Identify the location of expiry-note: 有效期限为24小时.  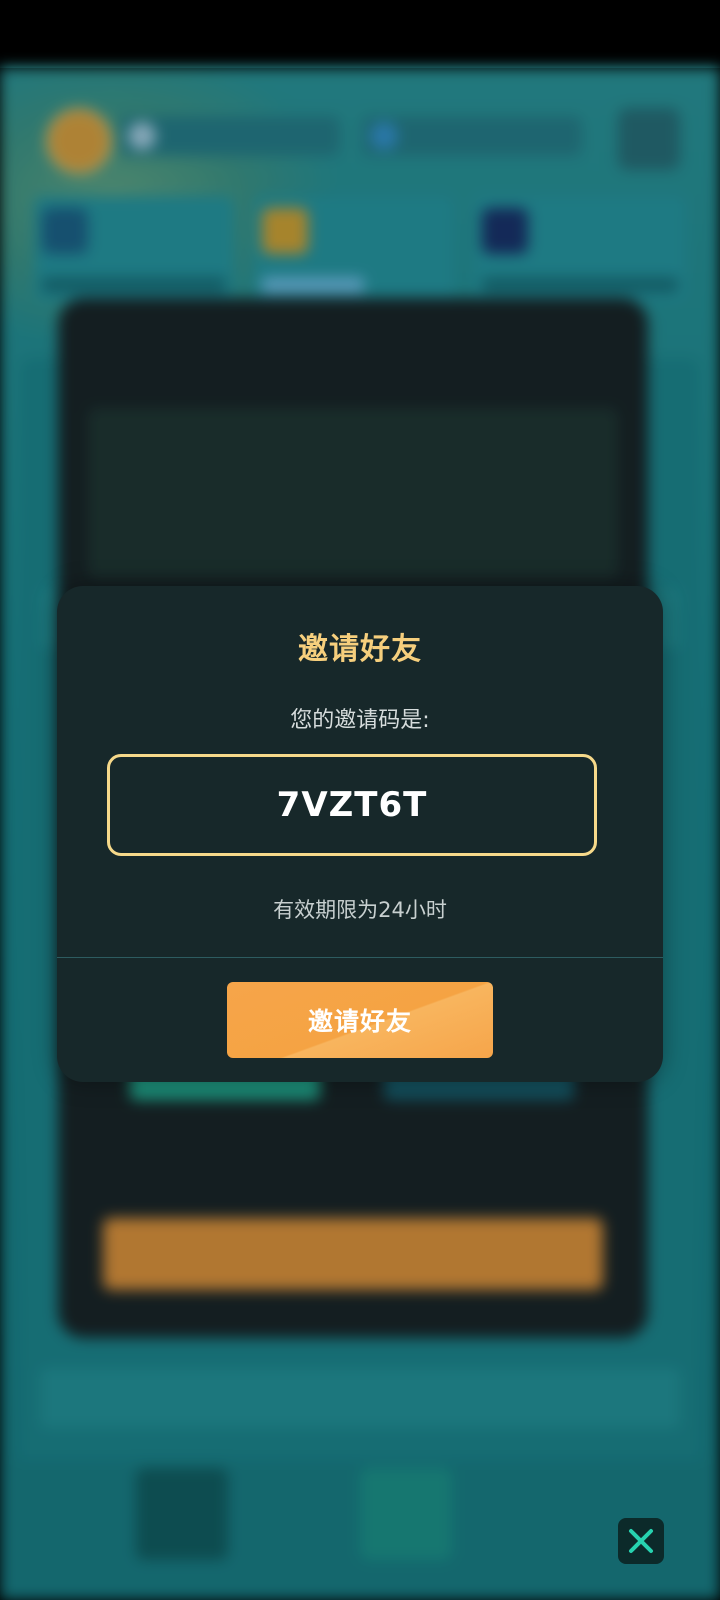
(360, 910).